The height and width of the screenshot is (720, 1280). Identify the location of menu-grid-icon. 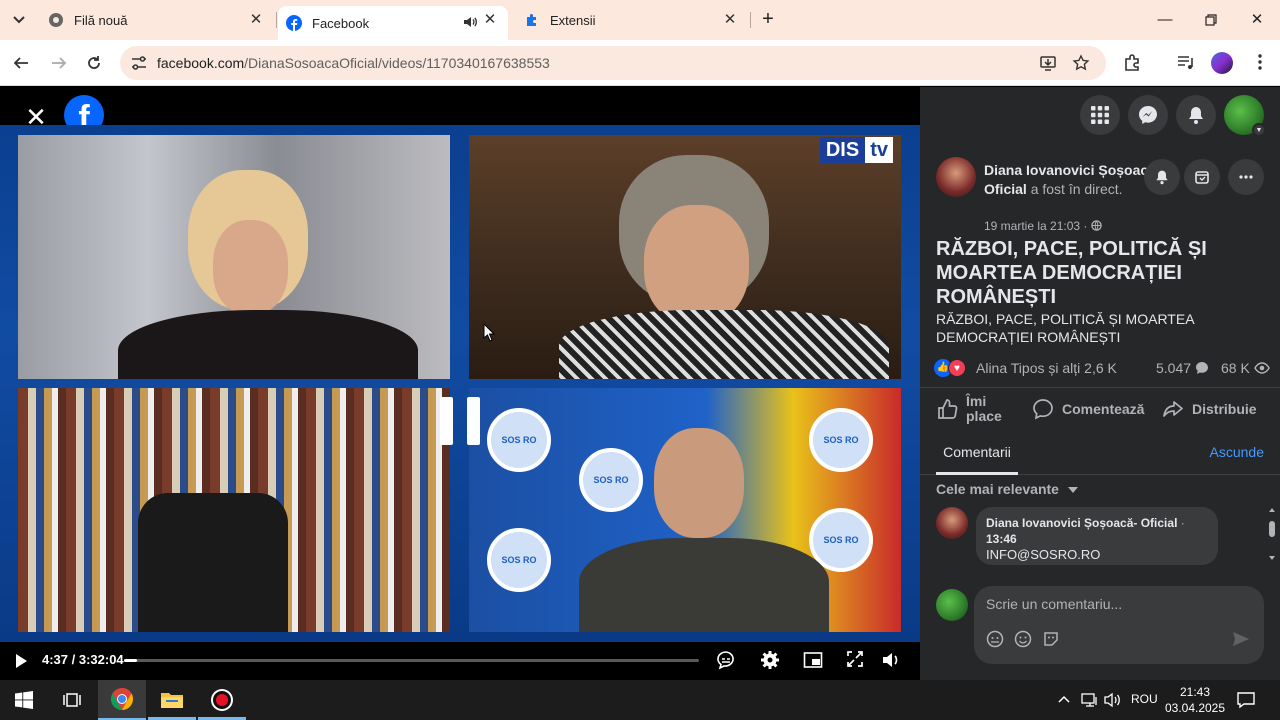
(1100, 115).